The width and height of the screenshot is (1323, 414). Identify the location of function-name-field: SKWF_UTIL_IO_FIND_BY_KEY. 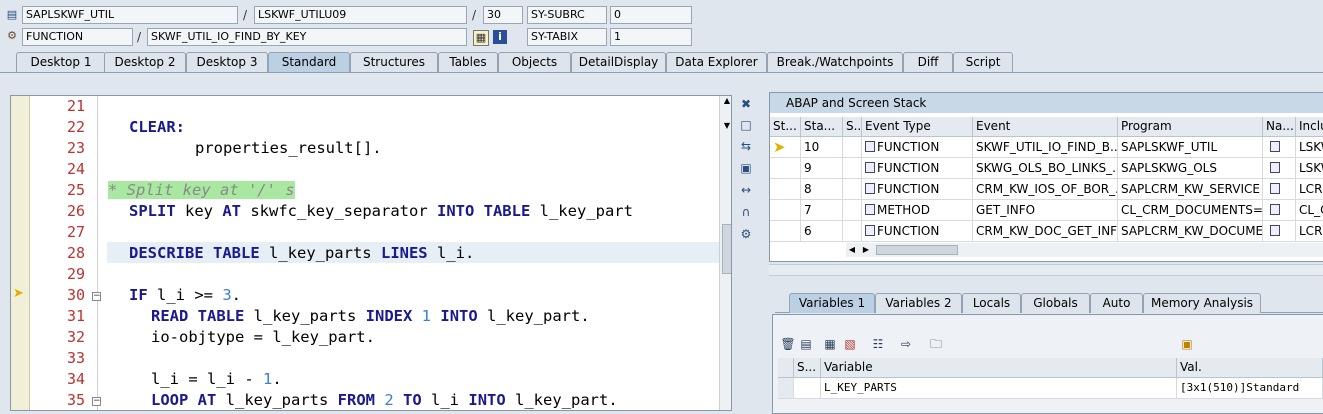
(307, 37).